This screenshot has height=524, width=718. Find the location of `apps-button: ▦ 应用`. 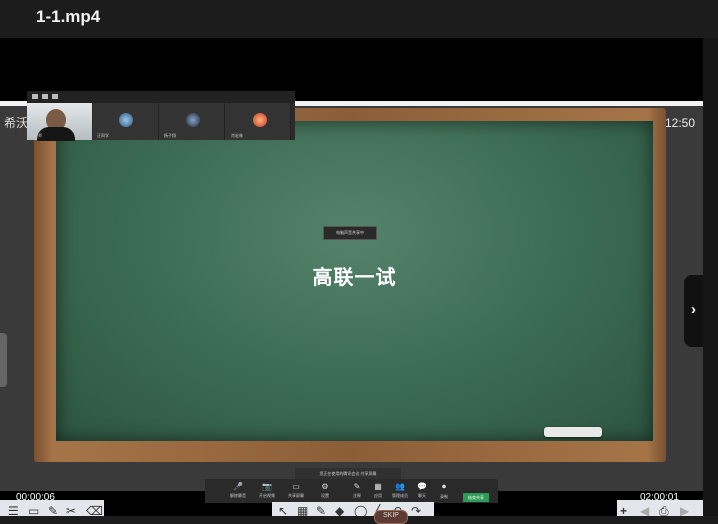

apps-button: ▦ 应用 is located at coordinates (378, 490).